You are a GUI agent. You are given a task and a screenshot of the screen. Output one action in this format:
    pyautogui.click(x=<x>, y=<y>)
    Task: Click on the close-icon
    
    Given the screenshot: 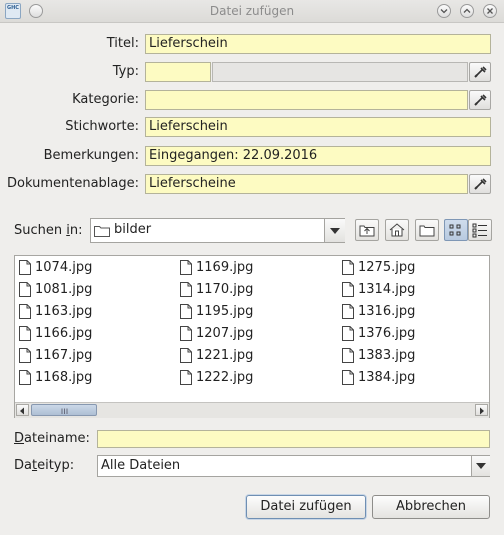 What is the action you would take?
    pyautogui.click(x=490, y=11)
    